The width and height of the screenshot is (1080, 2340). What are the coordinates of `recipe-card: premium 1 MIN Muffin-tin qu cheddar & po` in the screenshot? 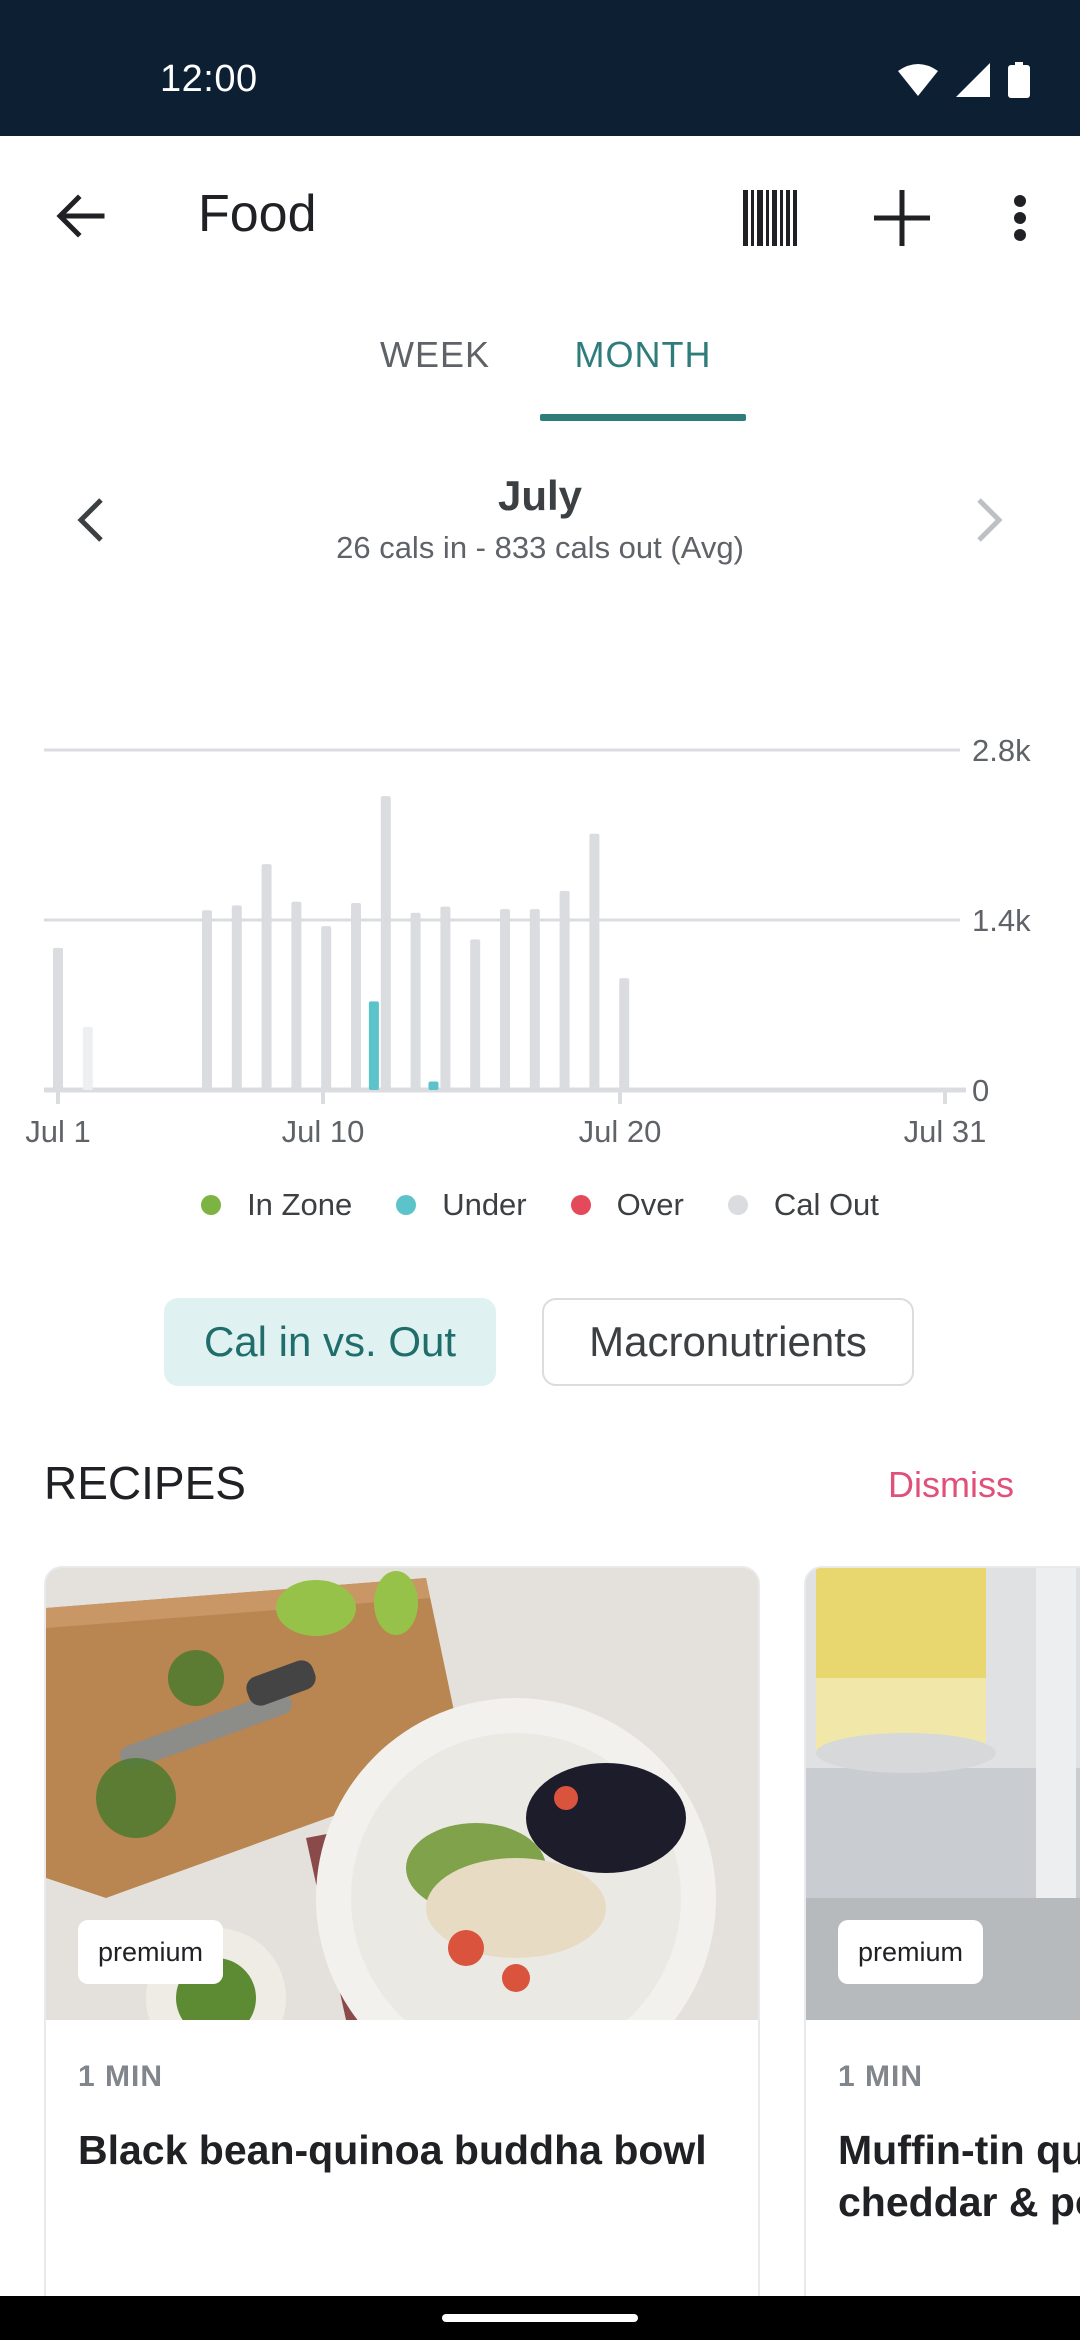 It's located at (942, 1931).